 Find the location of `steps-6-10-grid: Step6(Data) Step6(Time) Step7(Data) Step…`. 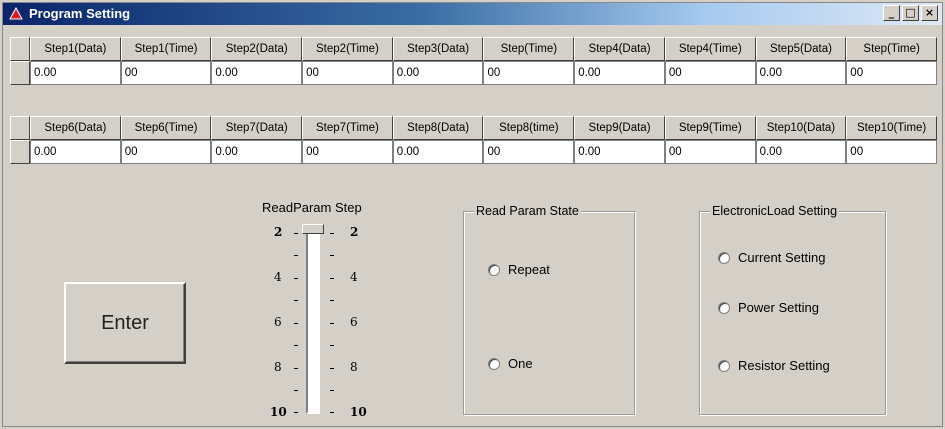

steps-6-10-grid: Step6(Data) Step6(Time) Step7(Data) Step… is located at coordinates (473, 140).